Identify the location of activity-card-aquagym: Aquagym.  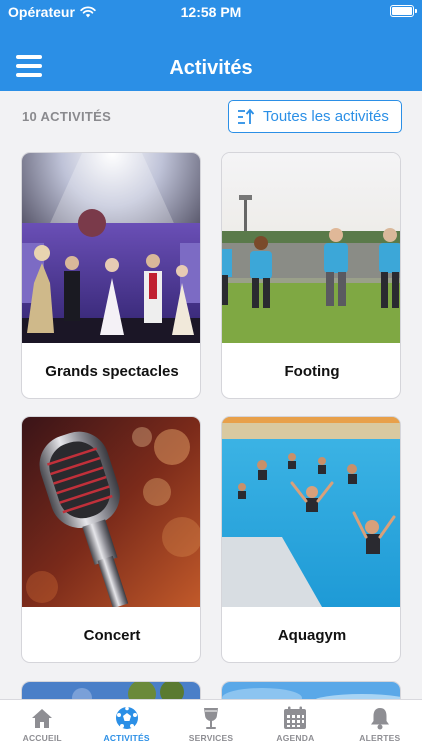
(311, 539).